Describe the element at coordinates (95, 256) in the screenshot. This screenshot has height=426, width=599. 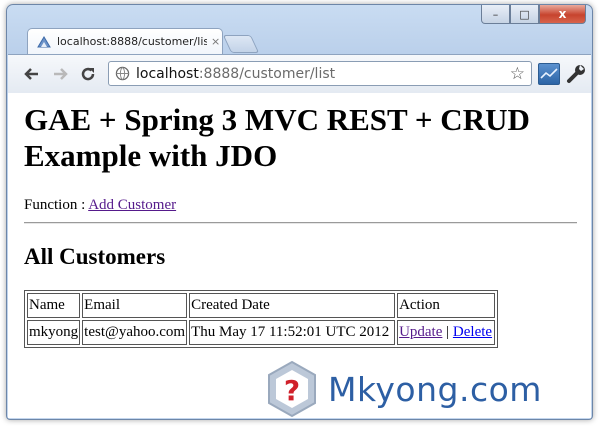
I see `section-title: All Customers` at that location.